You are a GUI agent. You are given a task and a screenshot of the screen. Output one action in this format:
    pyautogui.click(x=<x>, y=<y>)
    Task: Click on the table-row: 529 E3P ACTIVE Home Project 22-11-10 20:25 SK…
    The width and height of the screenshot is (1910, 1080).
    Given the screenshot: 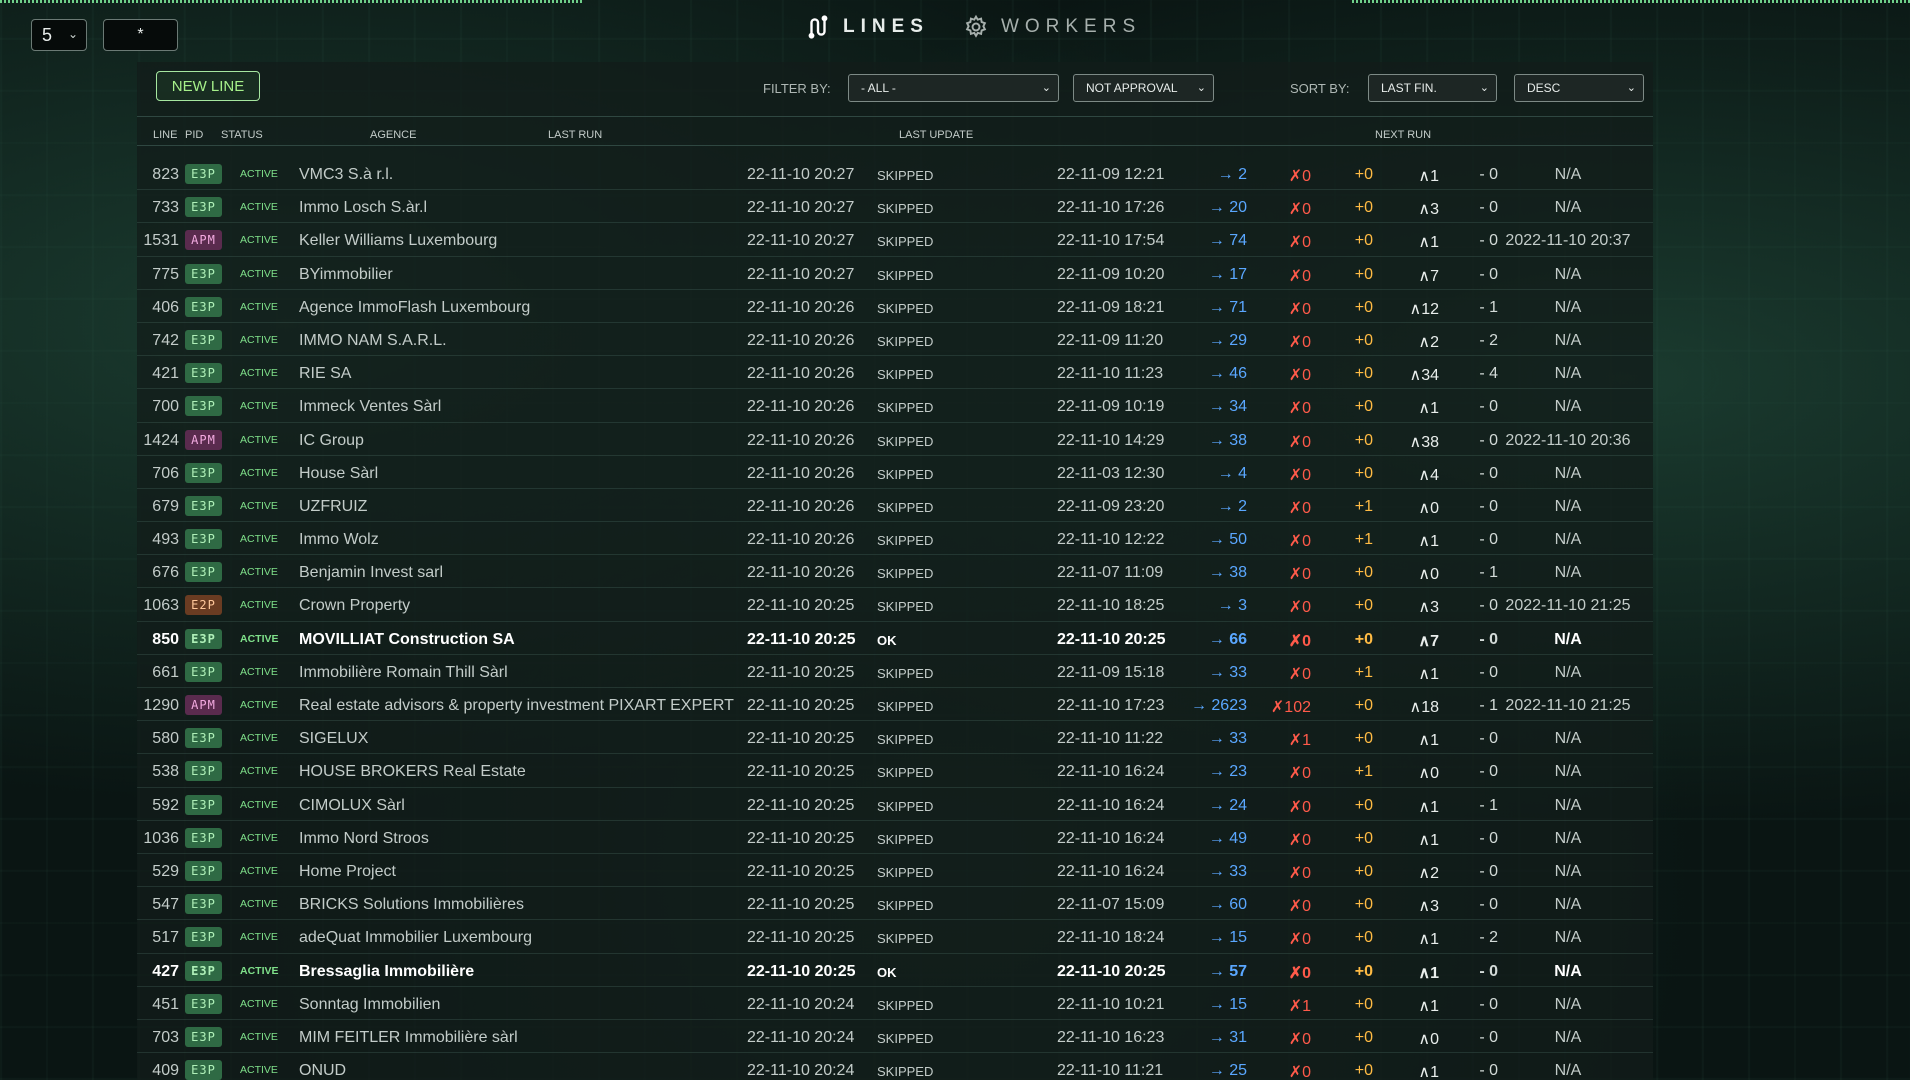 What is the action you would take?
    pyautogui.click(x=895, y=871)
    